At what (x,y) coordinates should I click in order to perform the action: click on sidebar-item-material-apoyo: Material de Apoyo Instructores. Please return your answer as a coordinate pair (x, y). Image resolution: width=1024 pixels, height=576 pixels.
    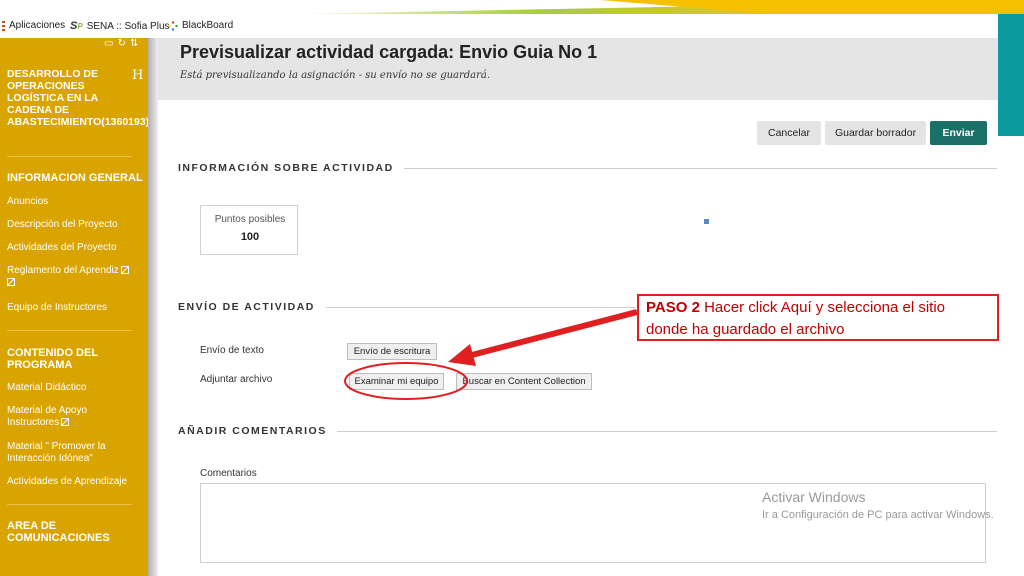
    Looking at the image, I should click on (57, 417).